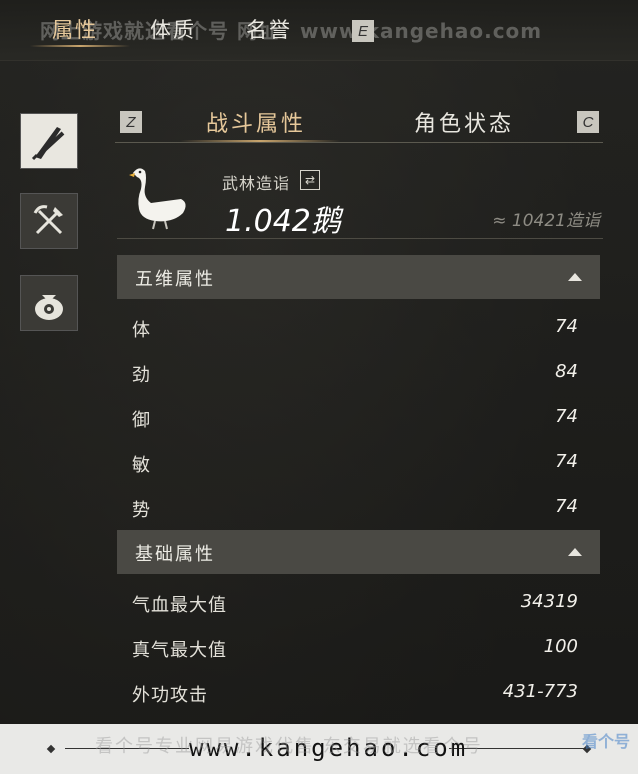 The width and height of the screenshot is (638, 774). What do you see at coordinates (80, 46) in the screenshot?
I see `active-tab-indicator` at bounding box center [80, 46].